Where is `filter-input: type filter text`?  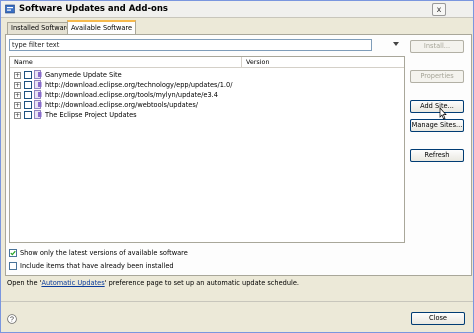 filter-input: type filter text is located at coordinates (190, 45).